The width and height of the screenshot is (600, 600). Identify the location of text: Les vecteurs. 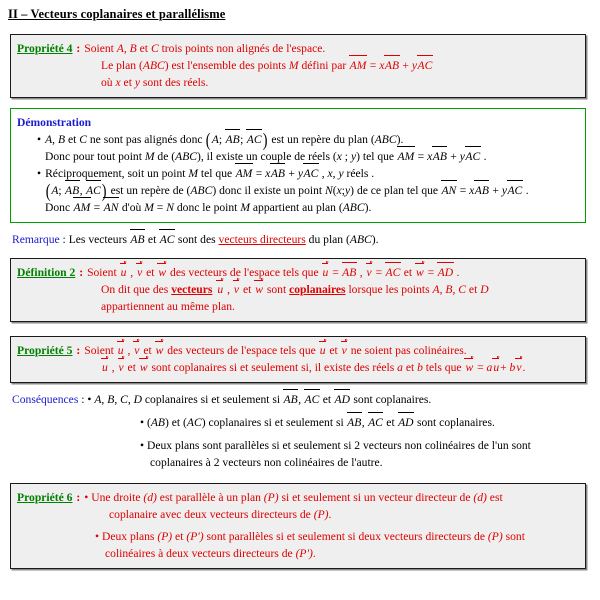
(99, 239).